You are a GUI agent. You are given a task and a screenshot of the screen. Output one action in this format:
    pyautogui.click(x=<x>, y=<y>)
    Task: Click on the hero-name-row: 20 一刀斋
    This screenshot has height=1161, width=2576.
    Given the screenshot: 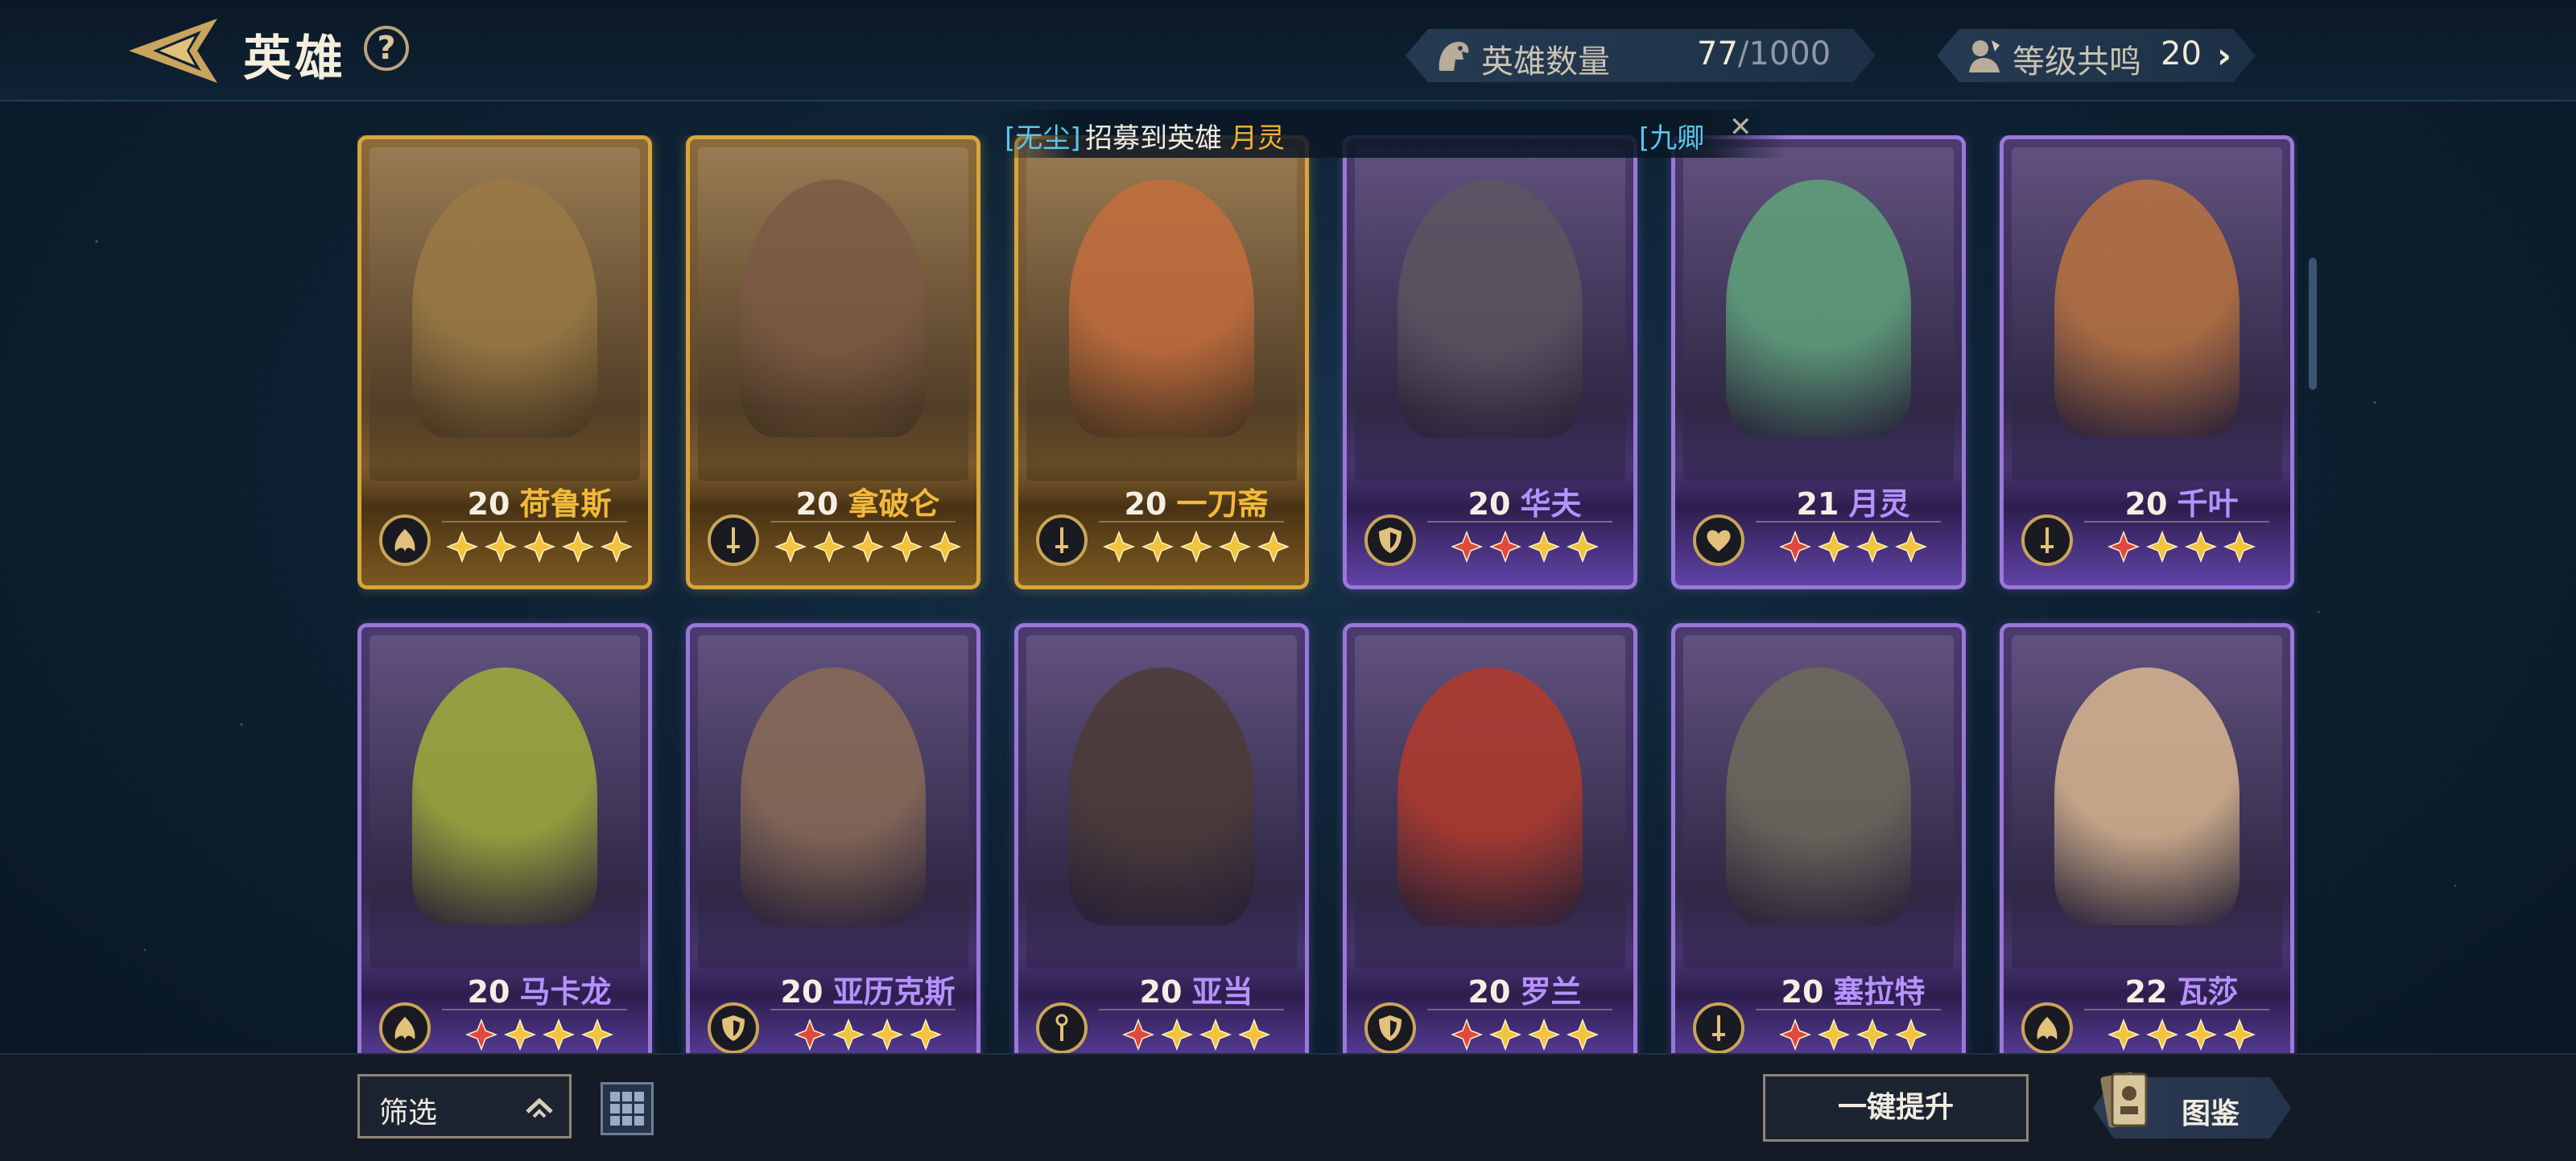 What is the action you would take?
    pyautogui.click(x=1196, y=500)
    